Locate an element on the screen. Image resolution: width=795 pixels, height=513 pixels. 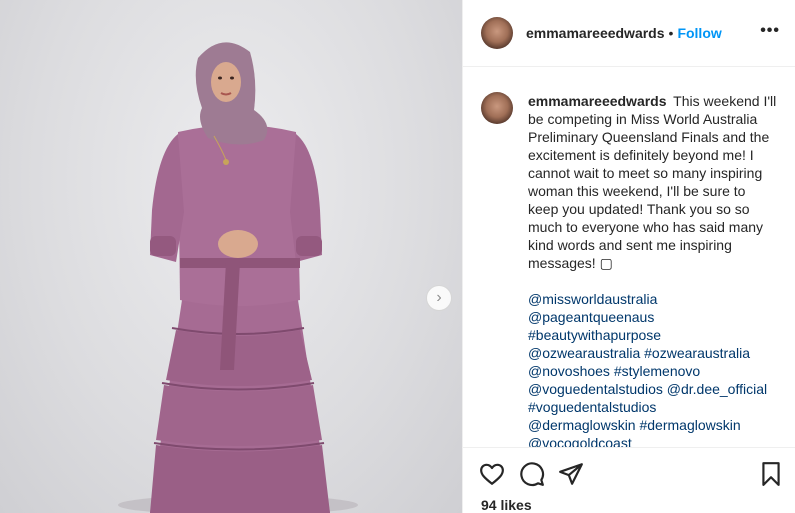
chevron-right-icon: › is located at coordinates (439, 297).